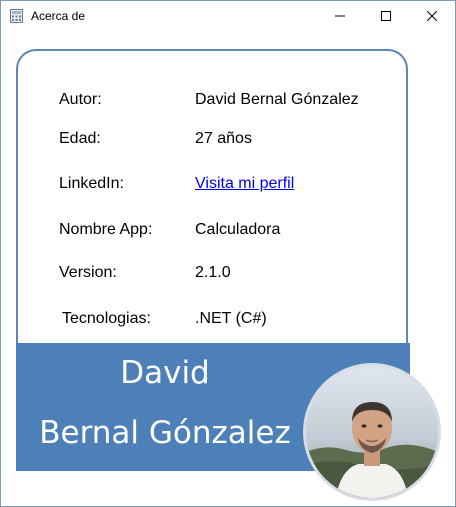 The width and height of the screenshot is (456, 507). I want to click on banner-last-names: Bernal Gónzalez, so click(165, 433).